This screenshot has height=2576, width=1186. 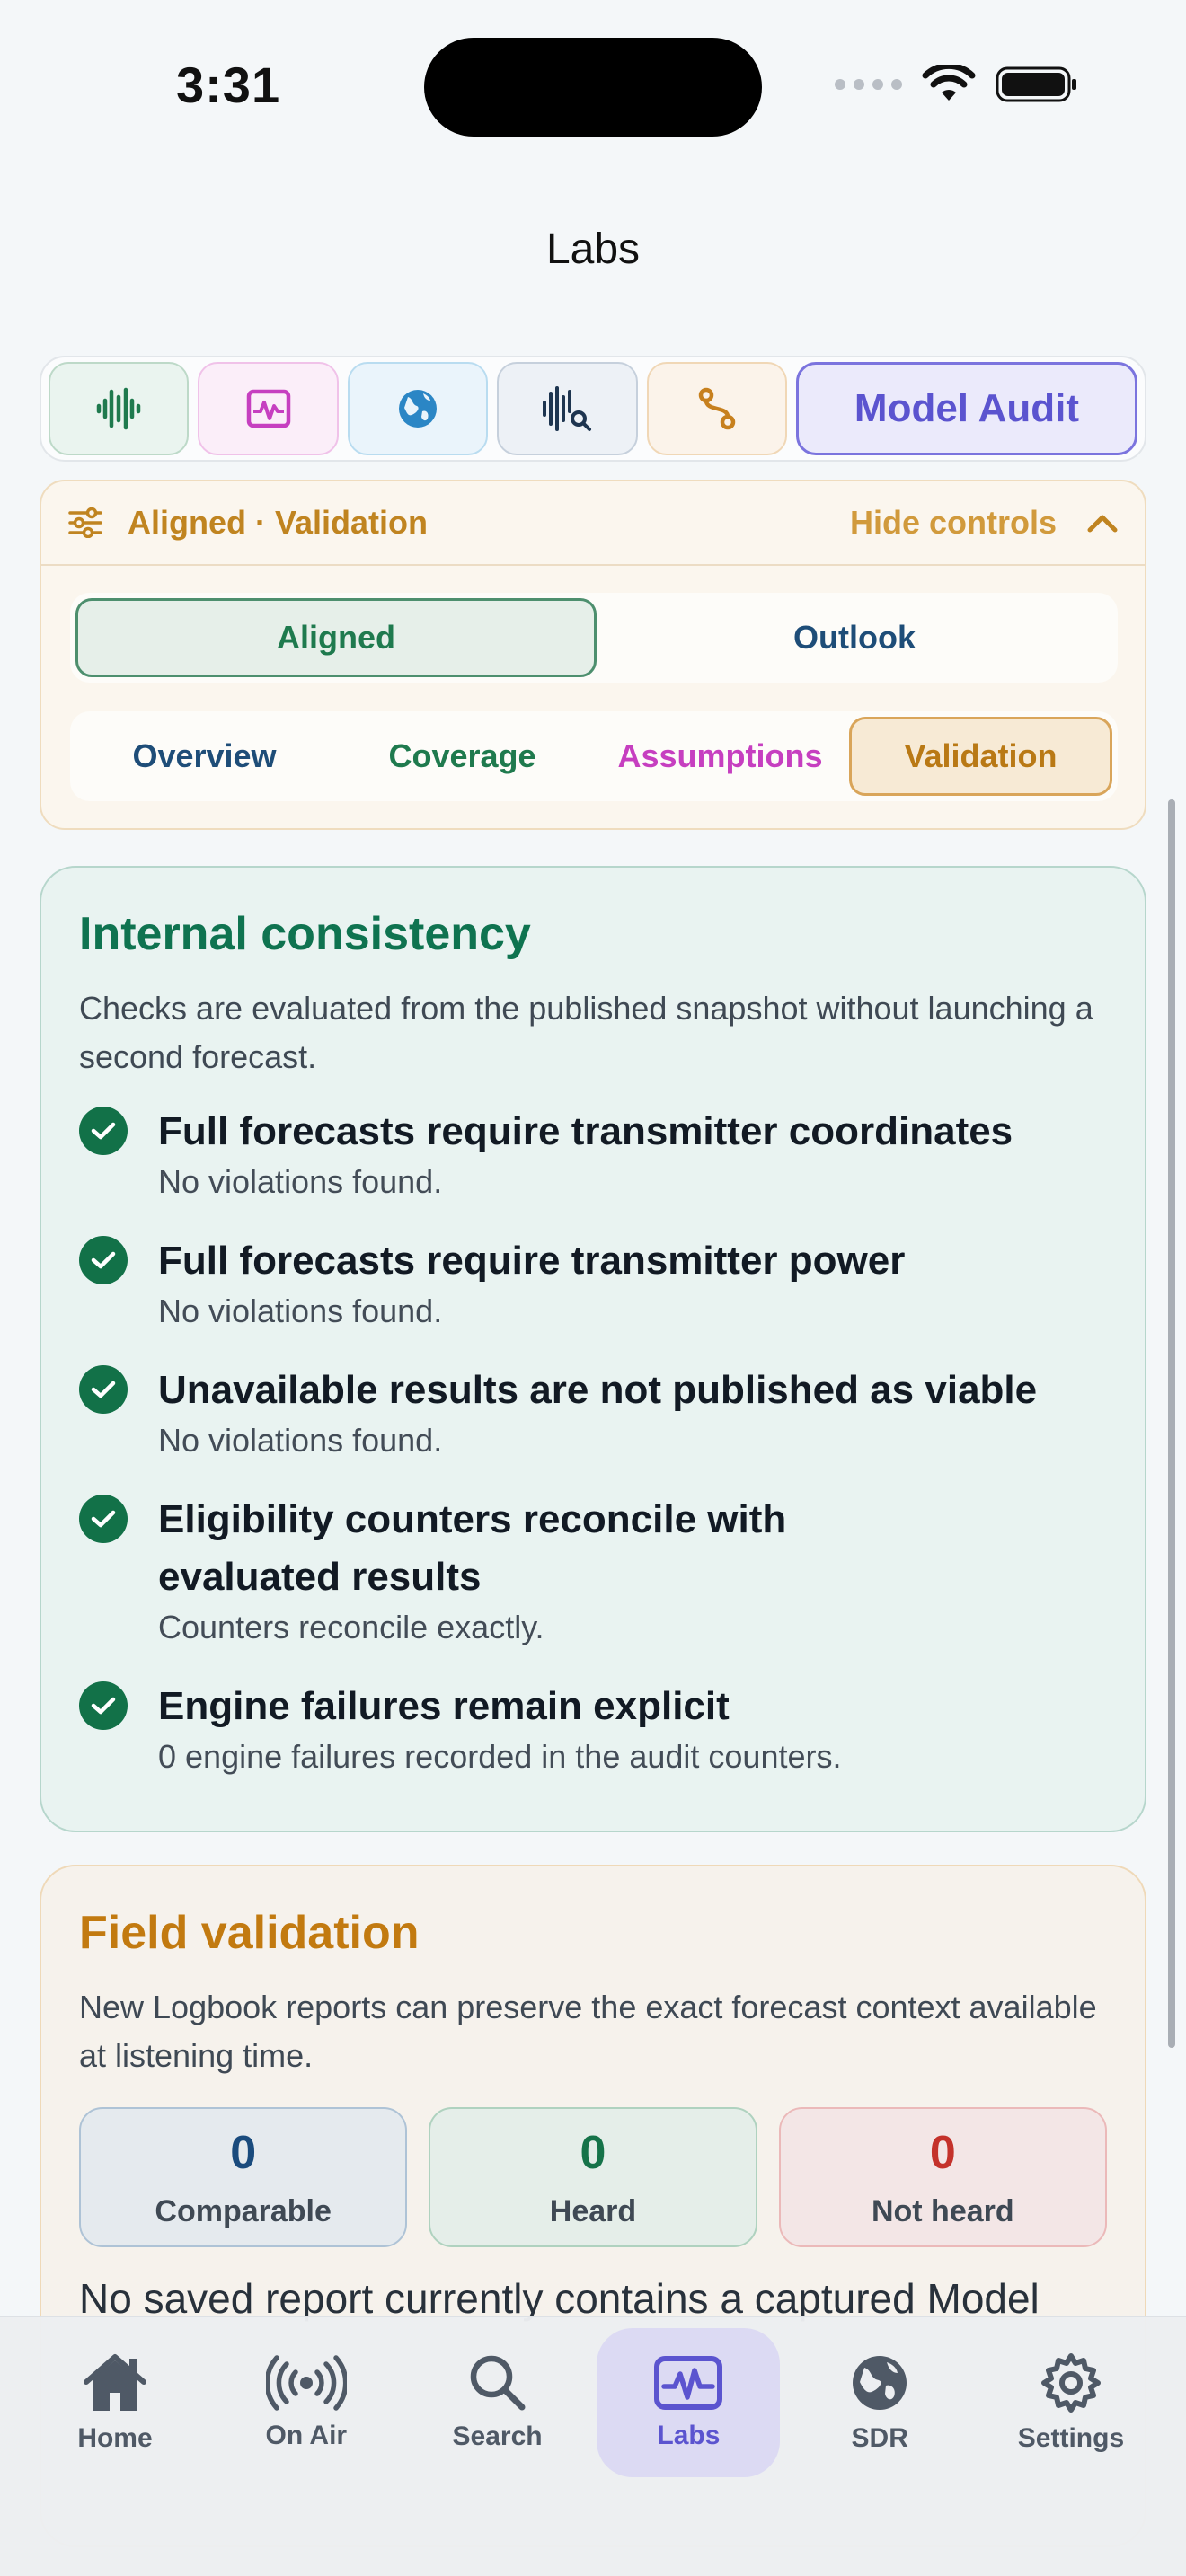 I want to click on signal-dots-icon, so click(x=868, y=84).